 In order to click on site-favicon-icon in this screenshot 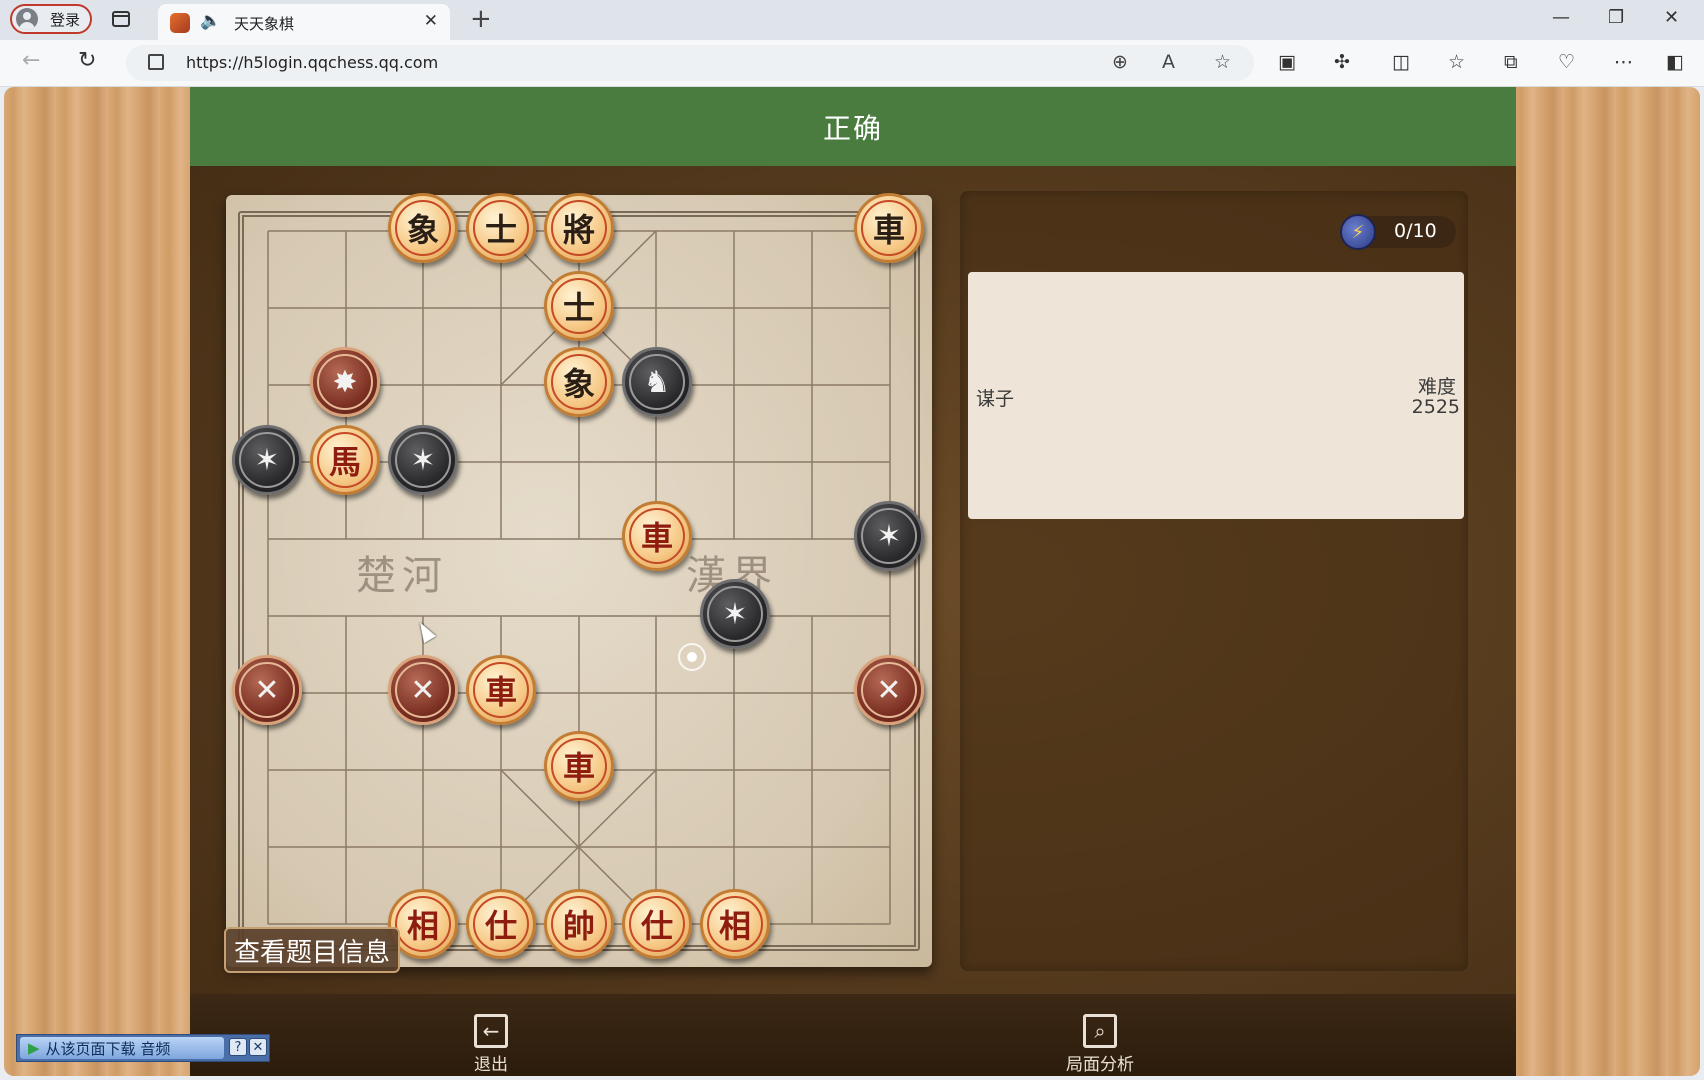, I will do `click(180, 23)`.